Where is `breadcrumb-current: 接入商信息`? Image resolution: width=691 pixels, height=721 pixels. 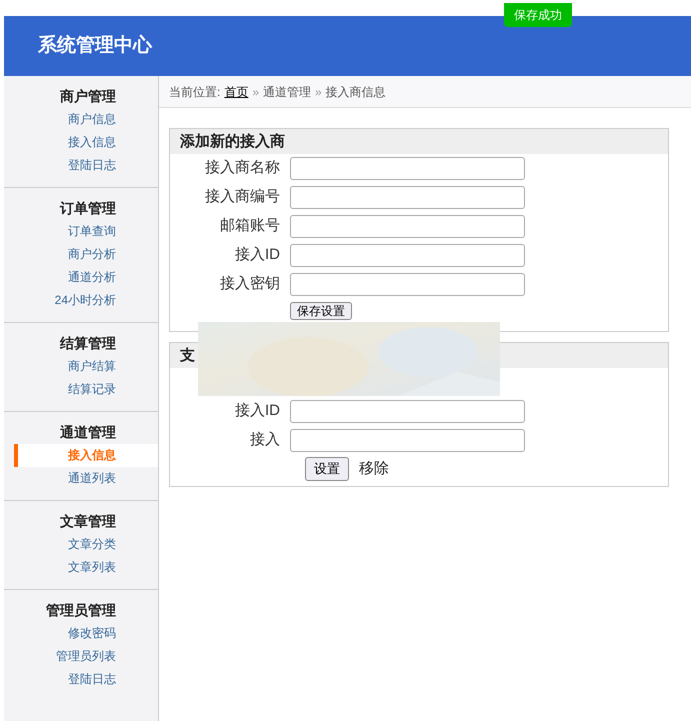 breadcrumb-current: 接入商信息 is located at coordinates (356, 92).